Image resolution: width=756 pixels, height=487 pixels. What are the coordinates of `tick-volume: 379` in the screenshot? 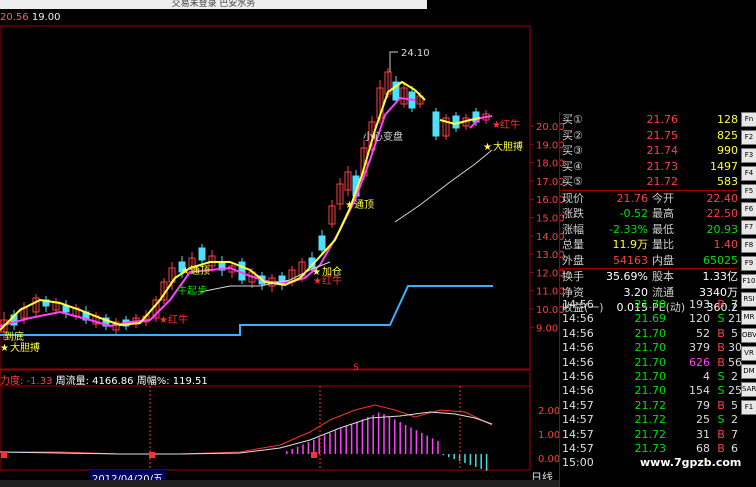 It's located at (699, 348).